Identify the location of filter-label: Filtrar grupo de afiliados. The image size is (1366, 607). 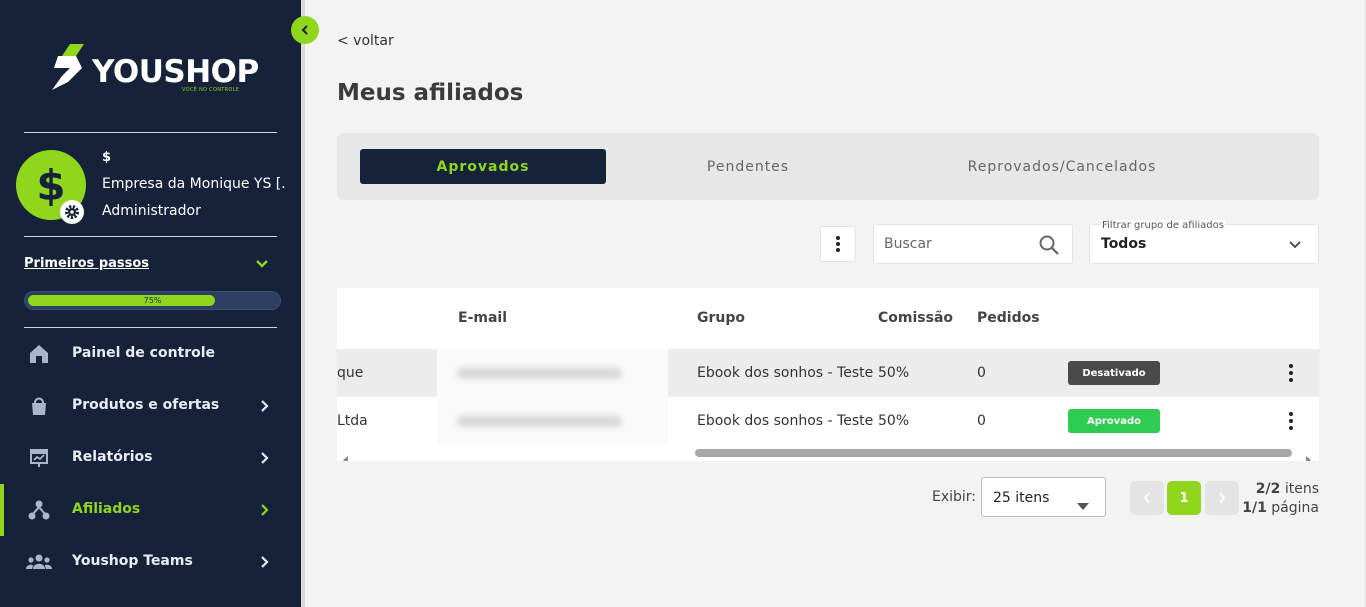
(1163, 225).